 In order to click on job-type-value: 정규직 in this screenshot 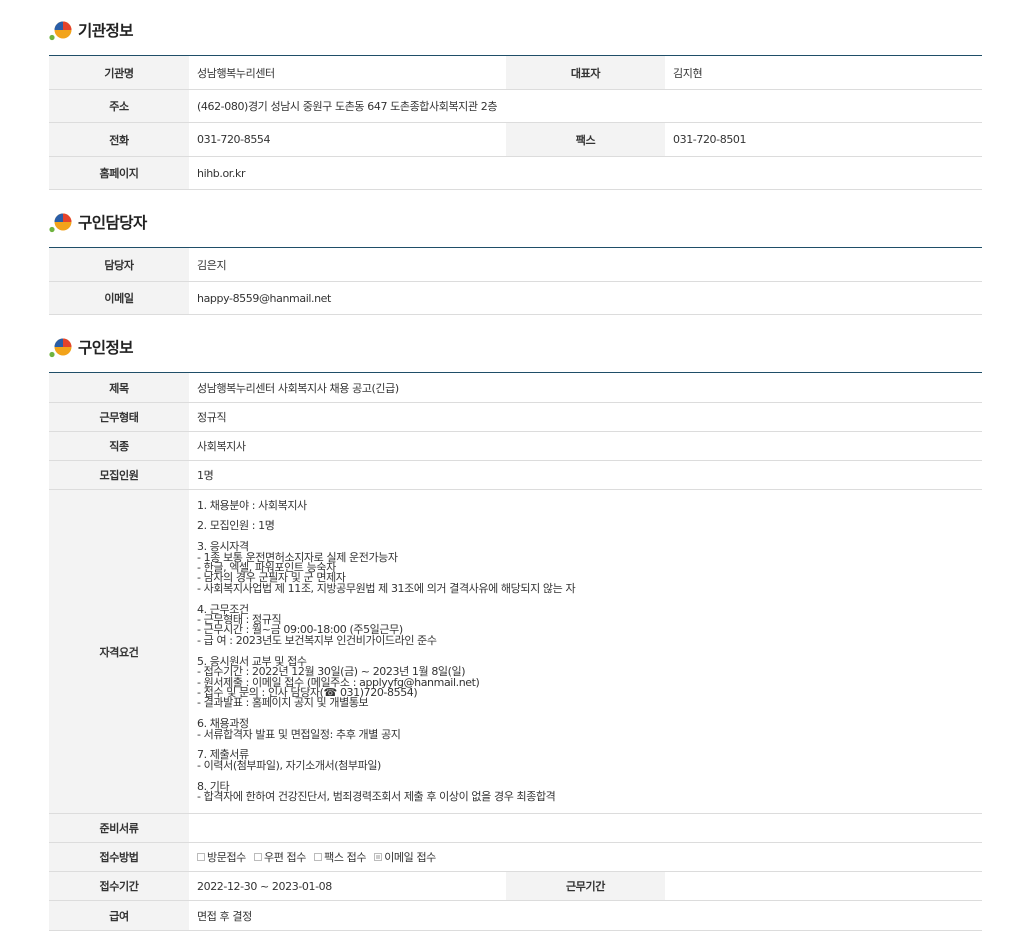, I will do `click(585, 417)`.